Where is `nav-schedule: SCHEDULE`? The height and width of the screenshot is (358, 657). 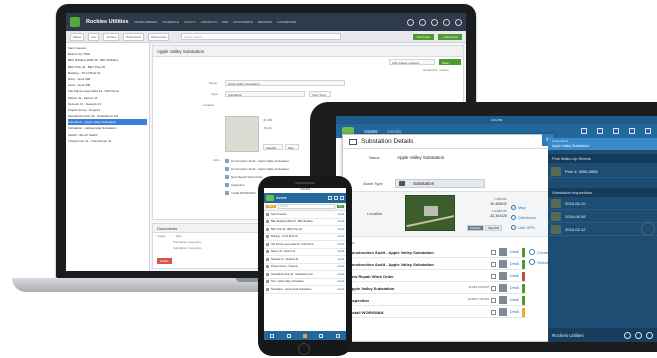
nav-schedule: SCHEDULE is located at coordinates (171, 22).